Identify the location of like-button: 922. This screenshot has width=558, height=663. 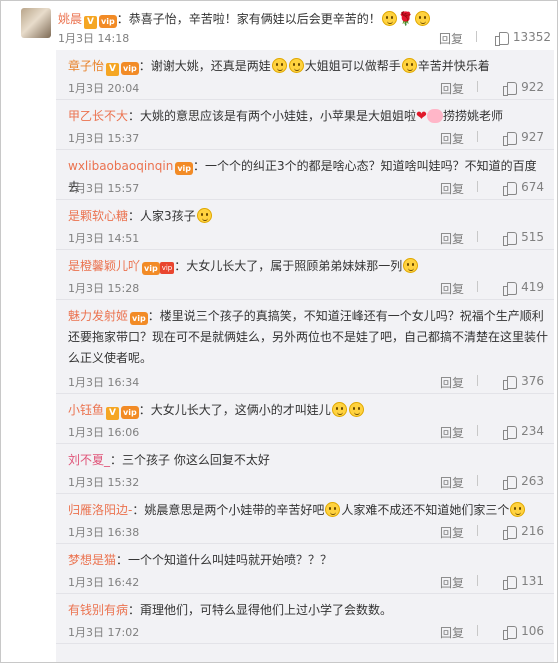
(523, 88).